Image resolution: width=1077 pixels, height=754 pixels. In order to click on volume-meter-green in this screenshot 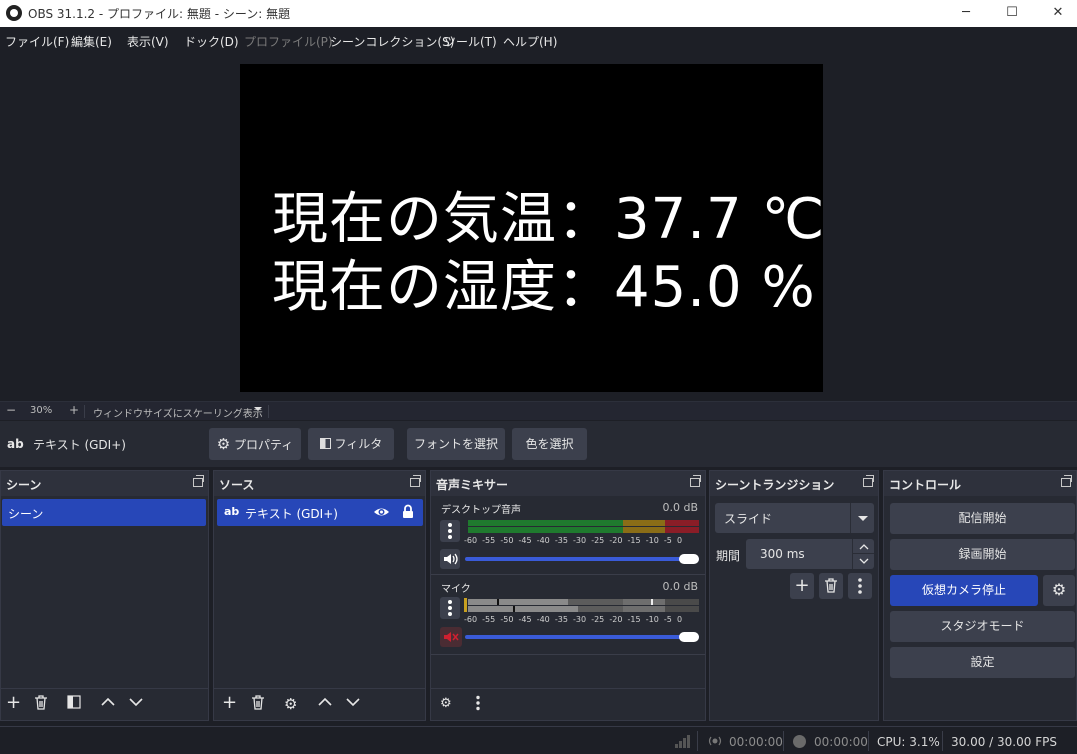, I will do `click(545, 530)`.